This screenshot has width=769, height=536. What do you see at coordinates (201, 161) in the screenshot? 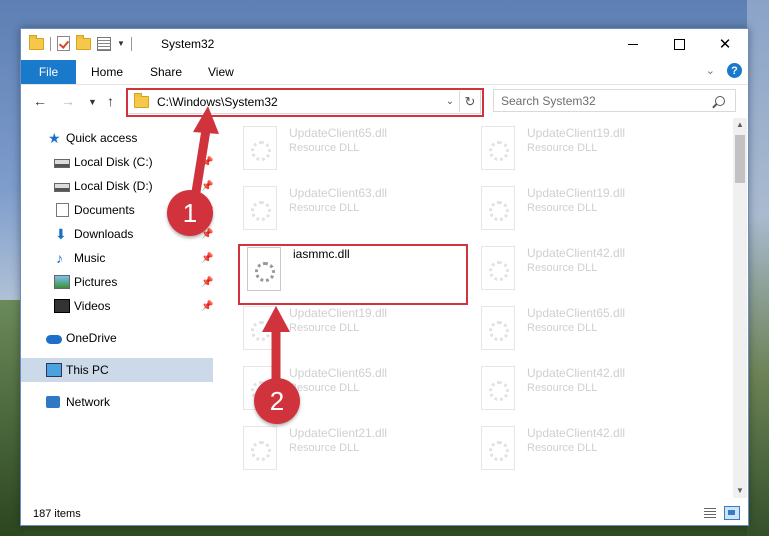
I see `arrow-step1` at bounding box center [201, 161].